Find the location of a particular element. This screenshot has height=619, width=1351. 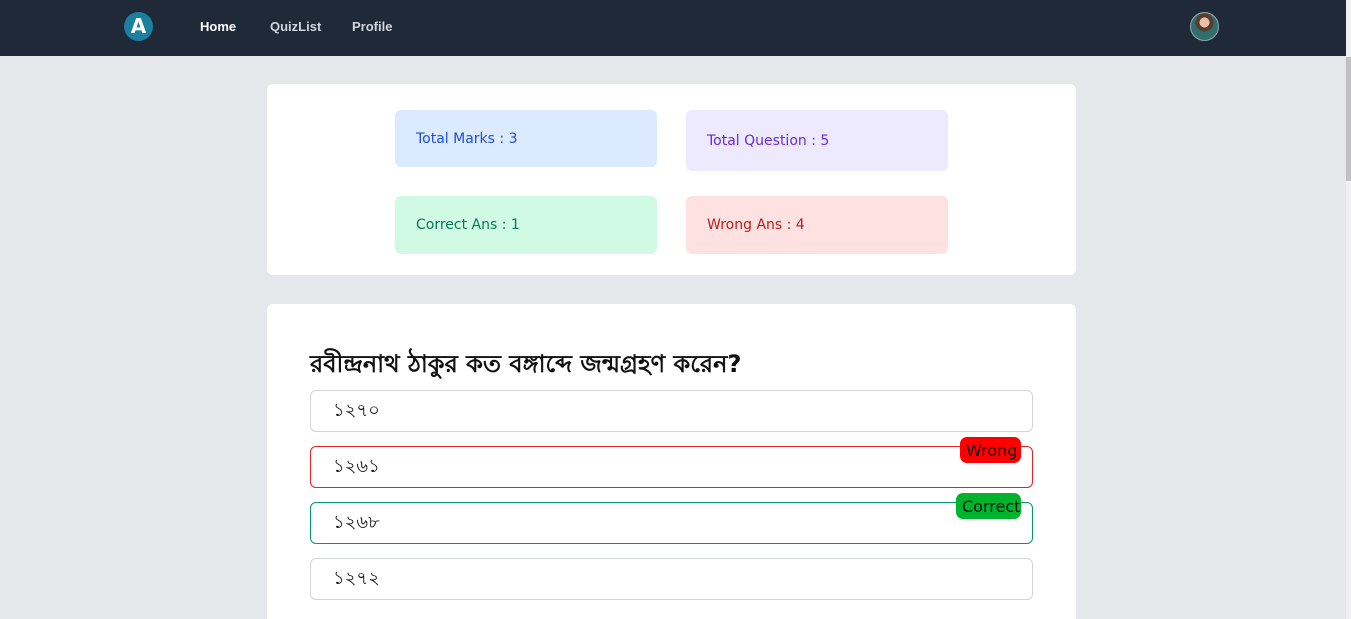

answer-option-3-correct: ১২৬৮ is located at coordinates (671, 523).